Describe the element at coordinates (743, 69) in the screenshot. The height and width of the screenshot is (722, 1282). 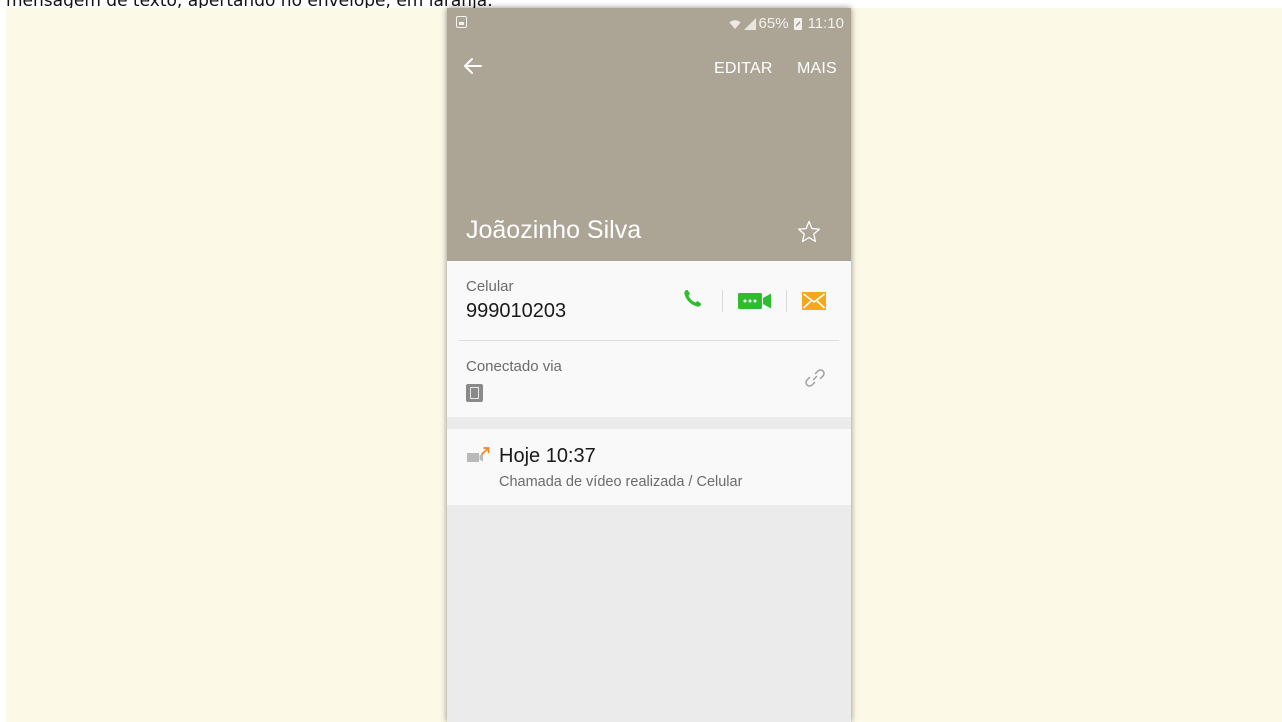
I see `edit-button: EDITAR` at that location.